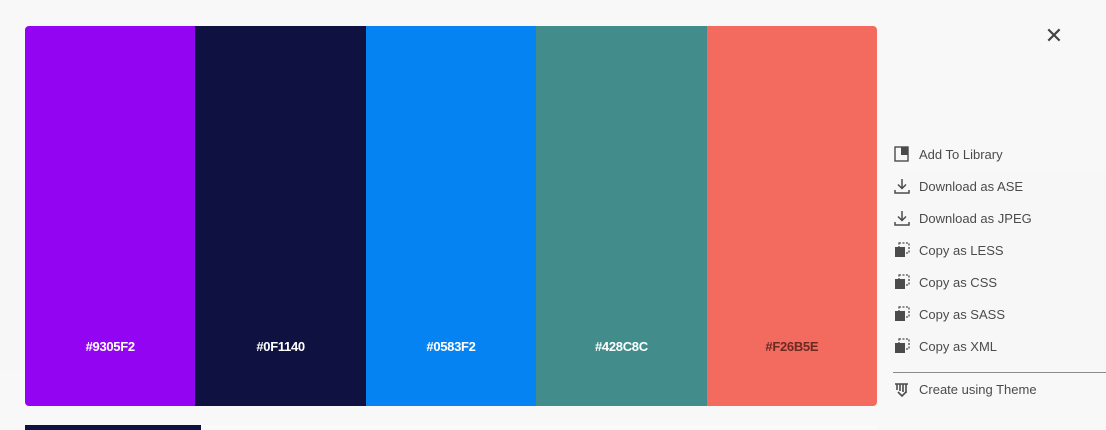 Image resolution: width=1106 pixels, height=430 pixels. What do you see at coordinates (792, 346) in the screenshot?
I see `swatch-hex-label: #F26B5E` at bounding box center [792, 346].